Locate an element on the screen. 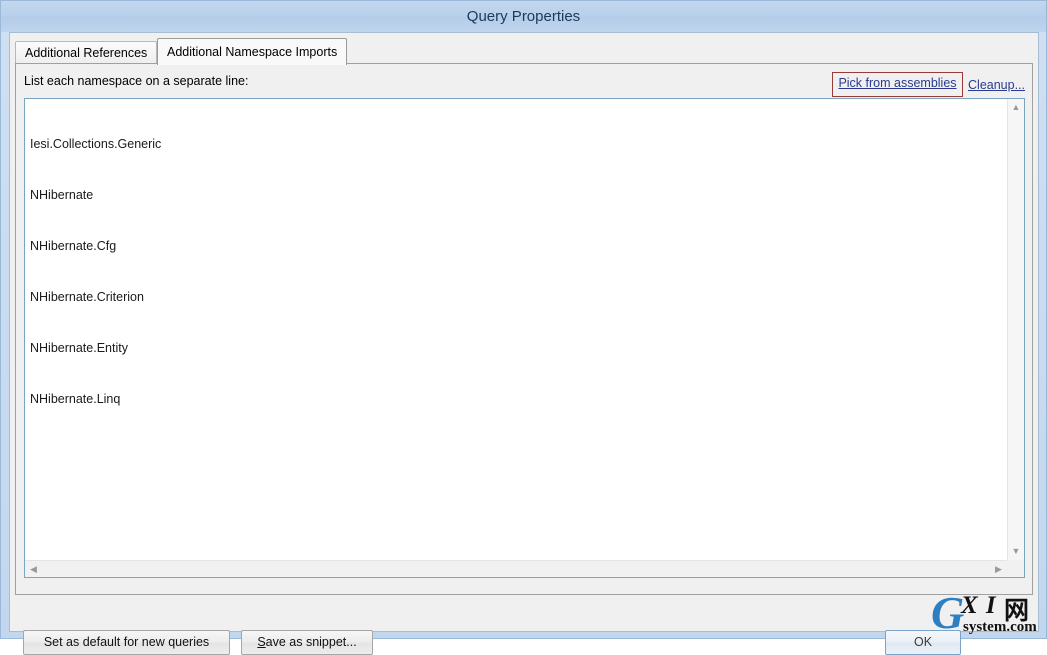  namespace-line: Iesi.Collections.Generic is located at coordinates (96, 144).